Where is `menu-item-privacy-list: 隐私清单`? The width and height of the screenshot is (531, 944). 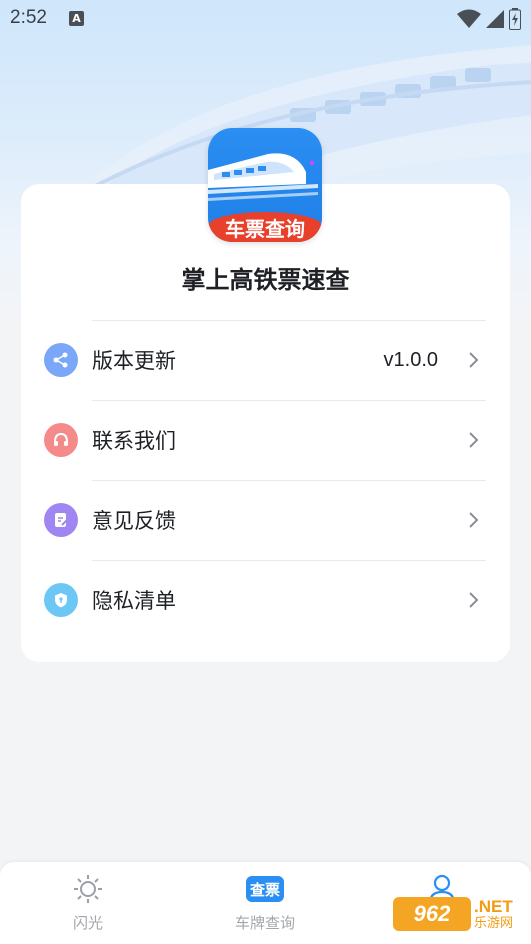 menu-item-privacy-list: 隐私清单 is located at coordinates (265, 600).